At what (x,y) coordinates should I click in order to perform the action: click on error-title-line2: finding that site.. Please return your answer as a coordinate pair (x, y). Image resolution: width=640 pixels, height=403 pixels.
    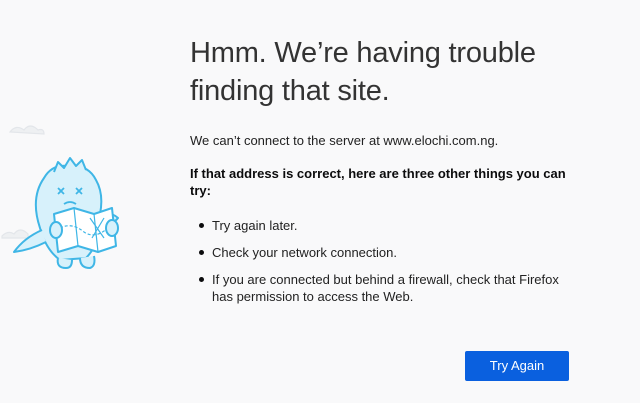
    Looking at the image, I should click on (290, 91).